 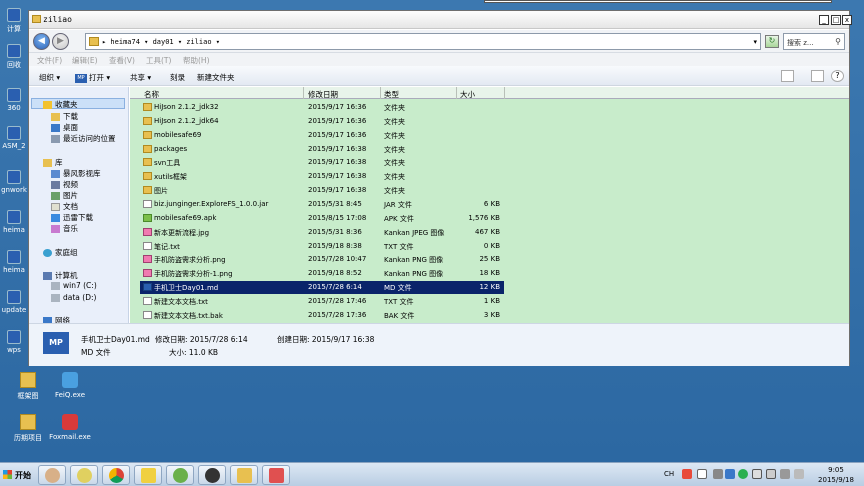 What do you see at coordinates (196, 60) in the screenshot?
I see `menu-help: 帮助(H)` at bounding box center [196, 60].